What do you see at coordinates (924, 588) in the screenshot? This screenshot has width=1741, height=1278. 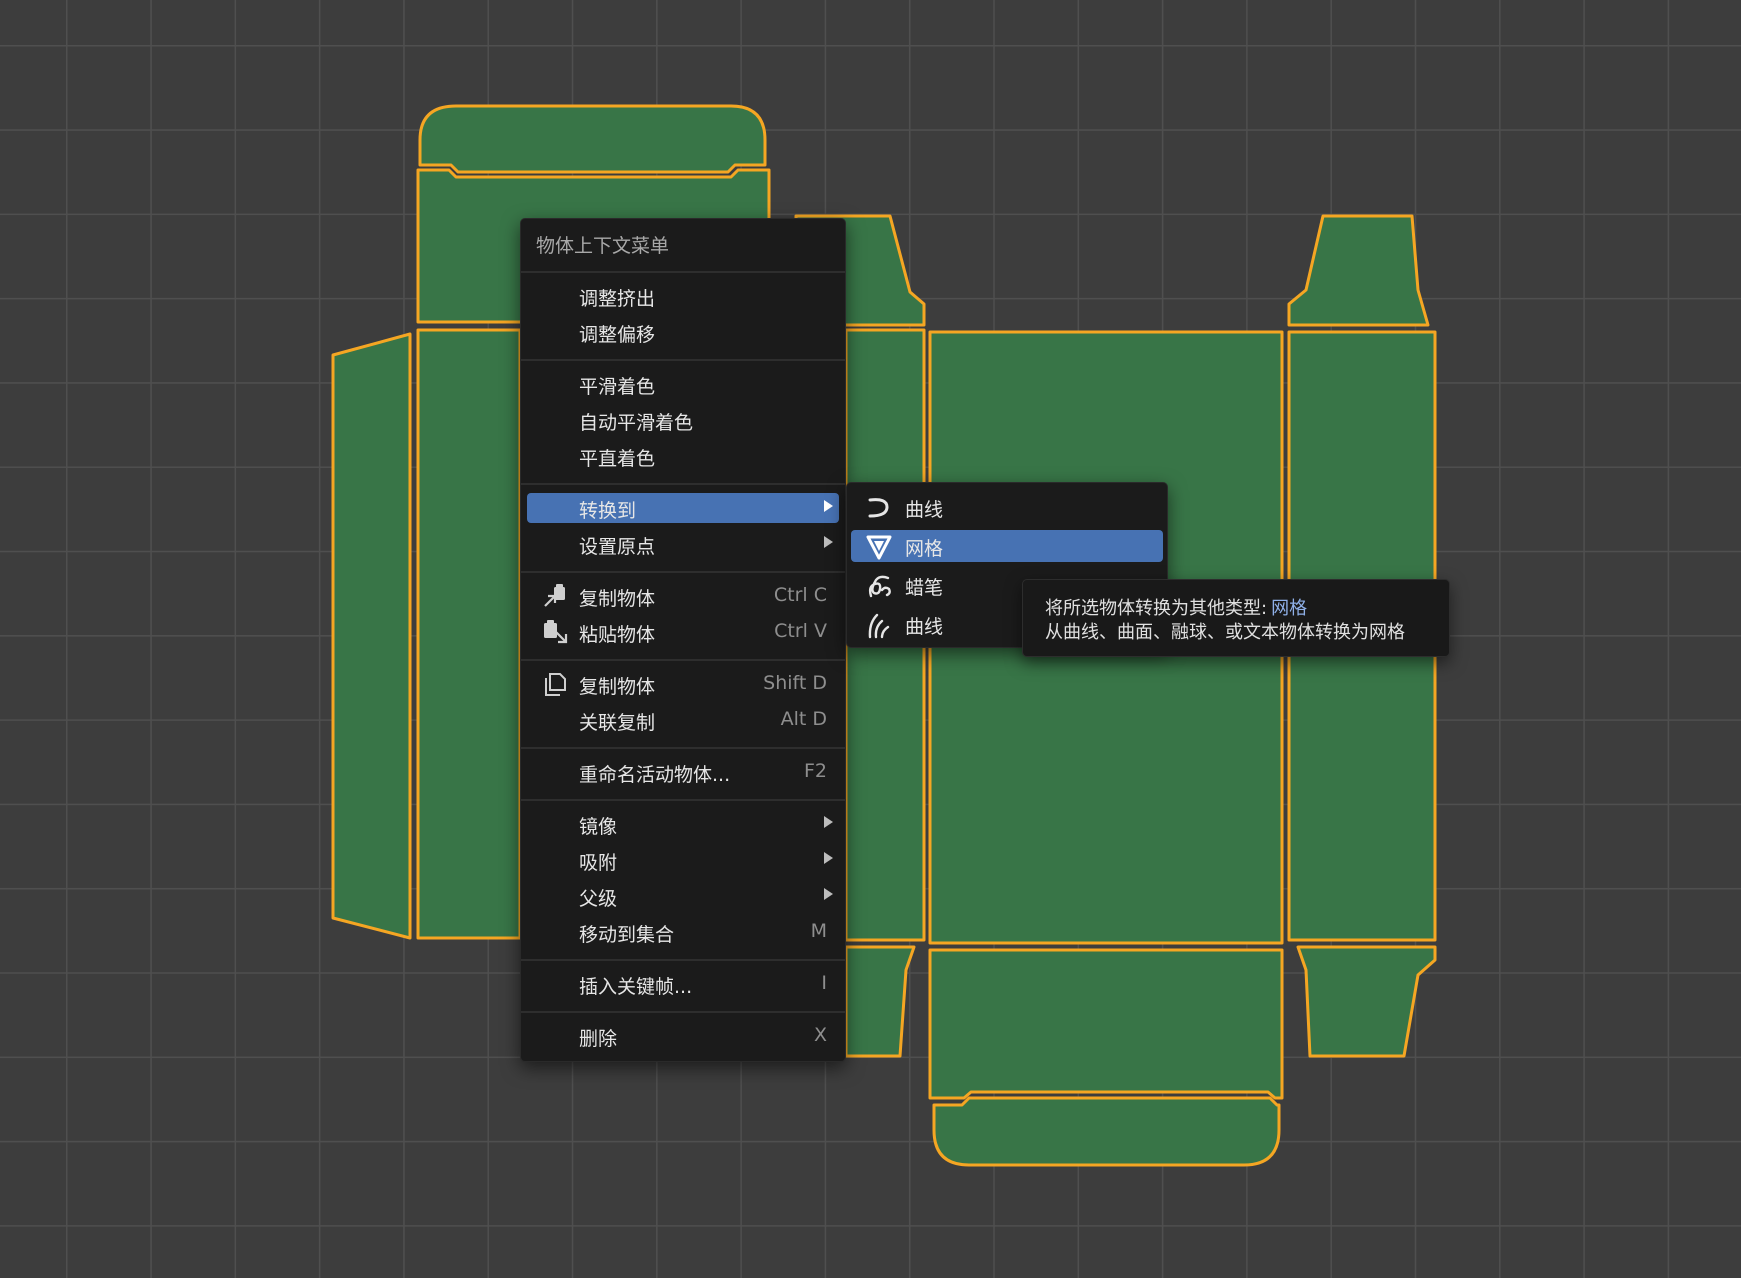 I see `submenu-item-label: 蜡笔` at bounding box center [924, 588].